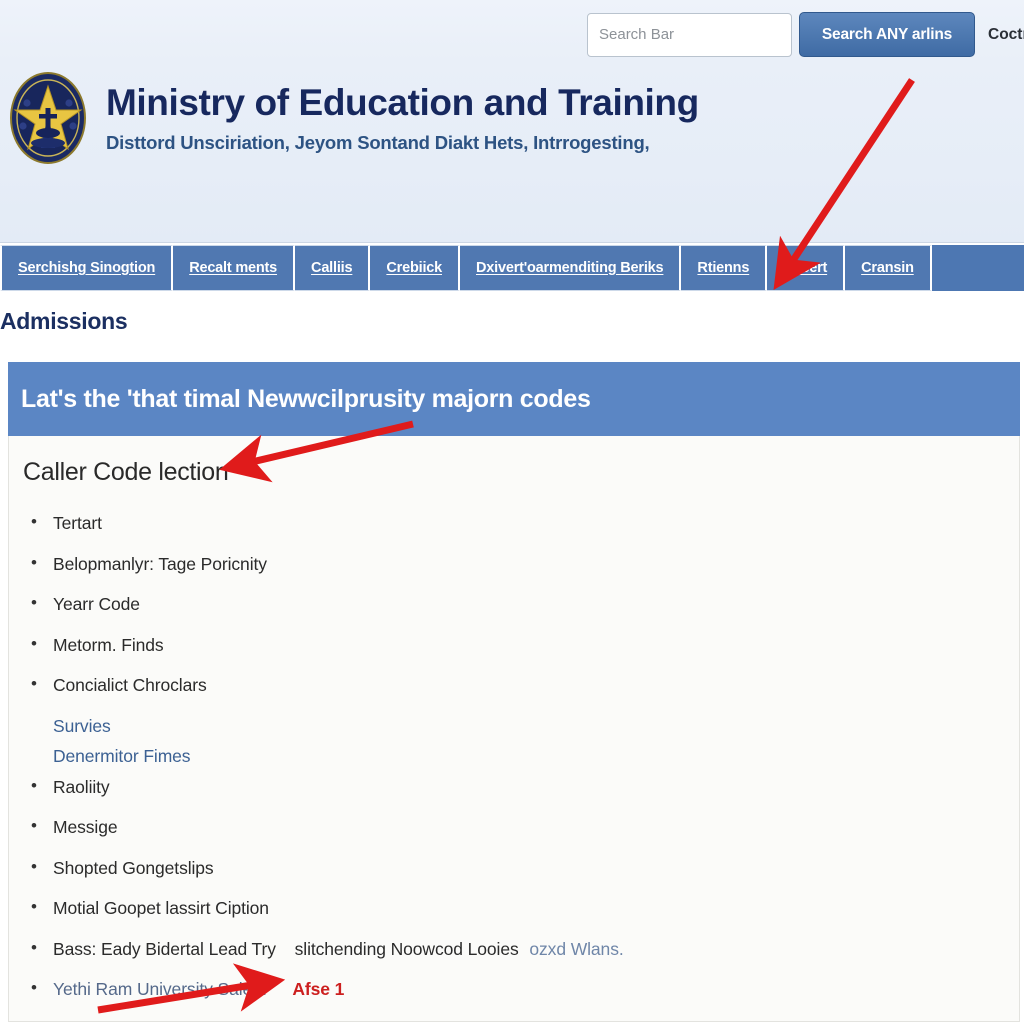  Describe the element at coordinates (415, 268) in the screenshot. I see `nav-item-crebiick: Crebiick` at that location.